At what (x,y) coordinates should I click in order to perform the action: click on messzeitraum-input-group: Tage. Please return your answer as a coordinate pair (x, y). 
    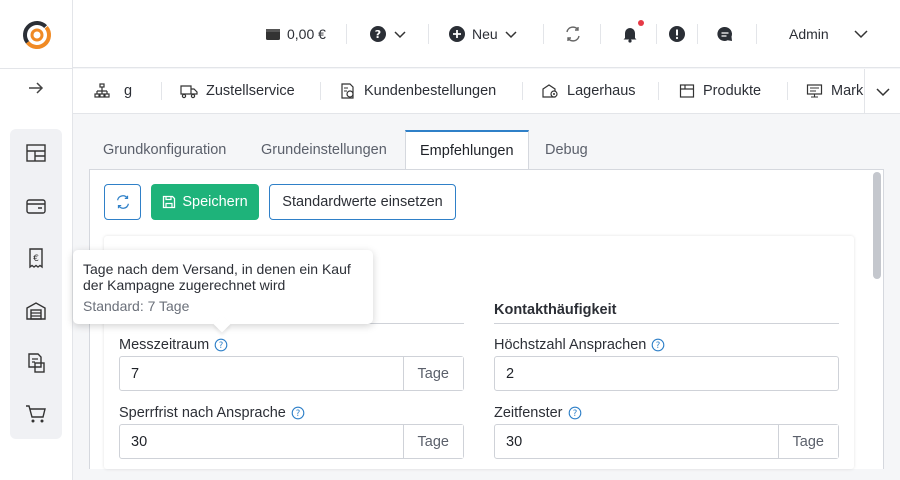
    Looking at the image, I should click on (291, 373).